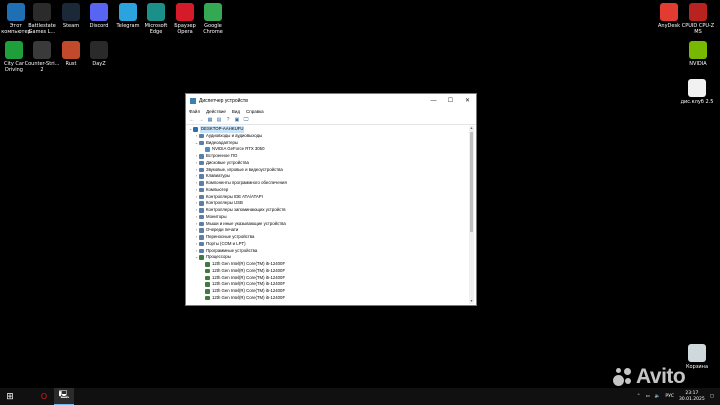 This screenshot has height=405, width=720. I want to click on device-category: › Аудиовходы и аудиовыходы, so click(330, 136).